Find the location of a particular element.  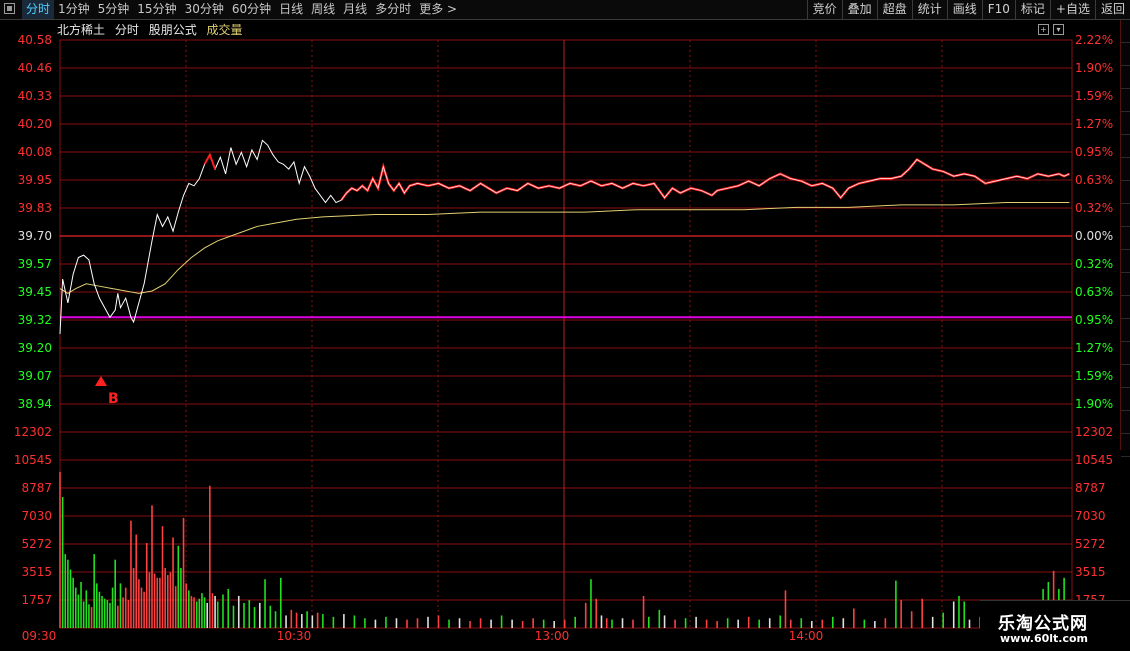

bottom-strip is located at coordinates (490, 647).